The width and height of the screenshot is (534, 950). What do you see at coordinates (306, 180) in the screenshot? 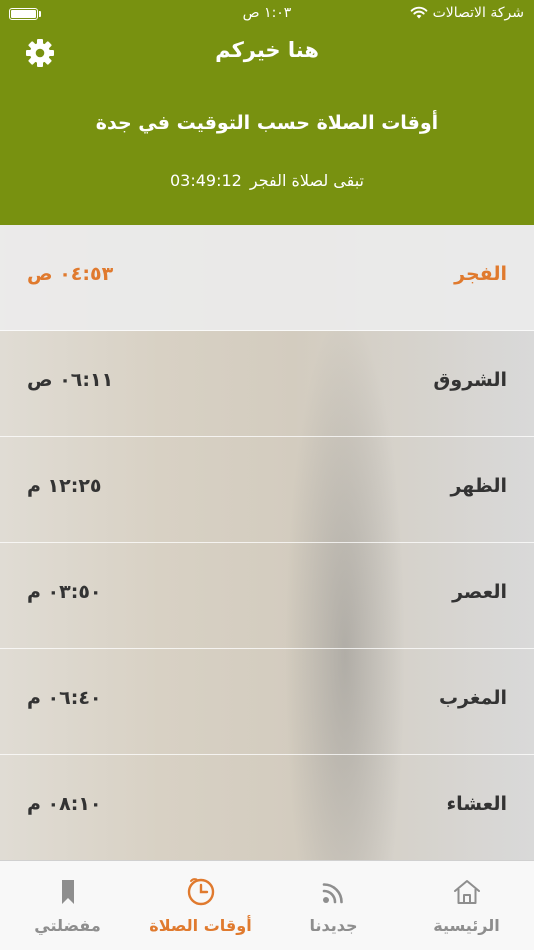
I see `countdown-label: تبقى لصلاة الفجر` at bounding box center [306, 180].